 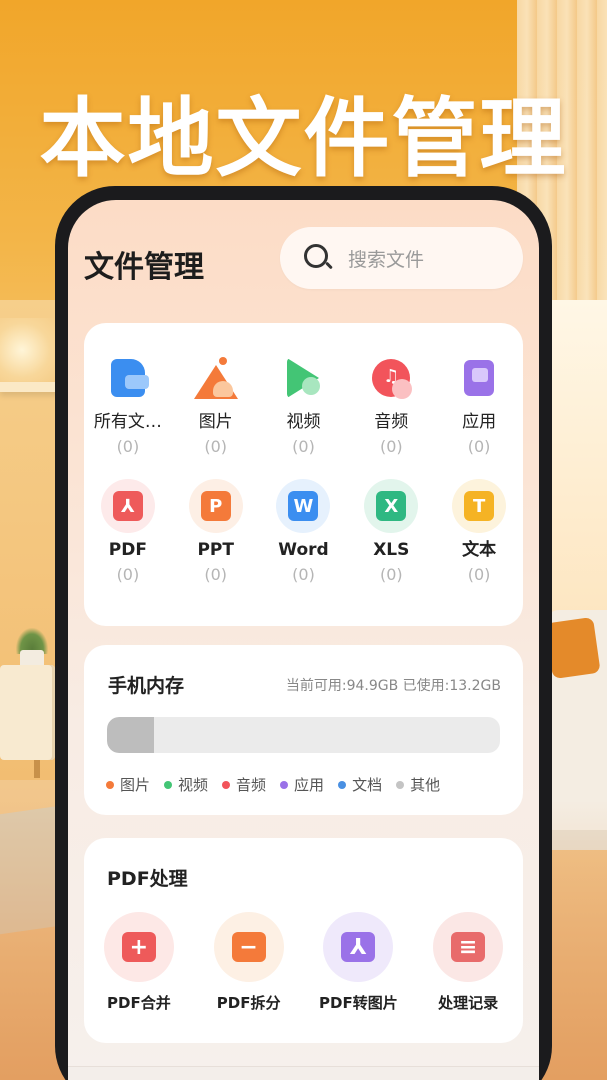 What do you see at coordinates (147, 879) in the screenshot?
I see `pdf-section-title: PDF处理` at bounding box center [147, 879].